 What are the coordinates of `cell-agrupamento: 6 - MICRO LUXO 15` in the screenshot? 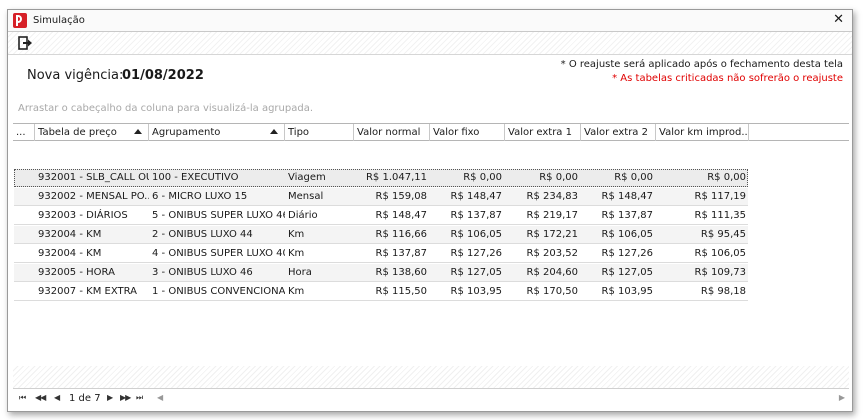 It's located at (200, 196).